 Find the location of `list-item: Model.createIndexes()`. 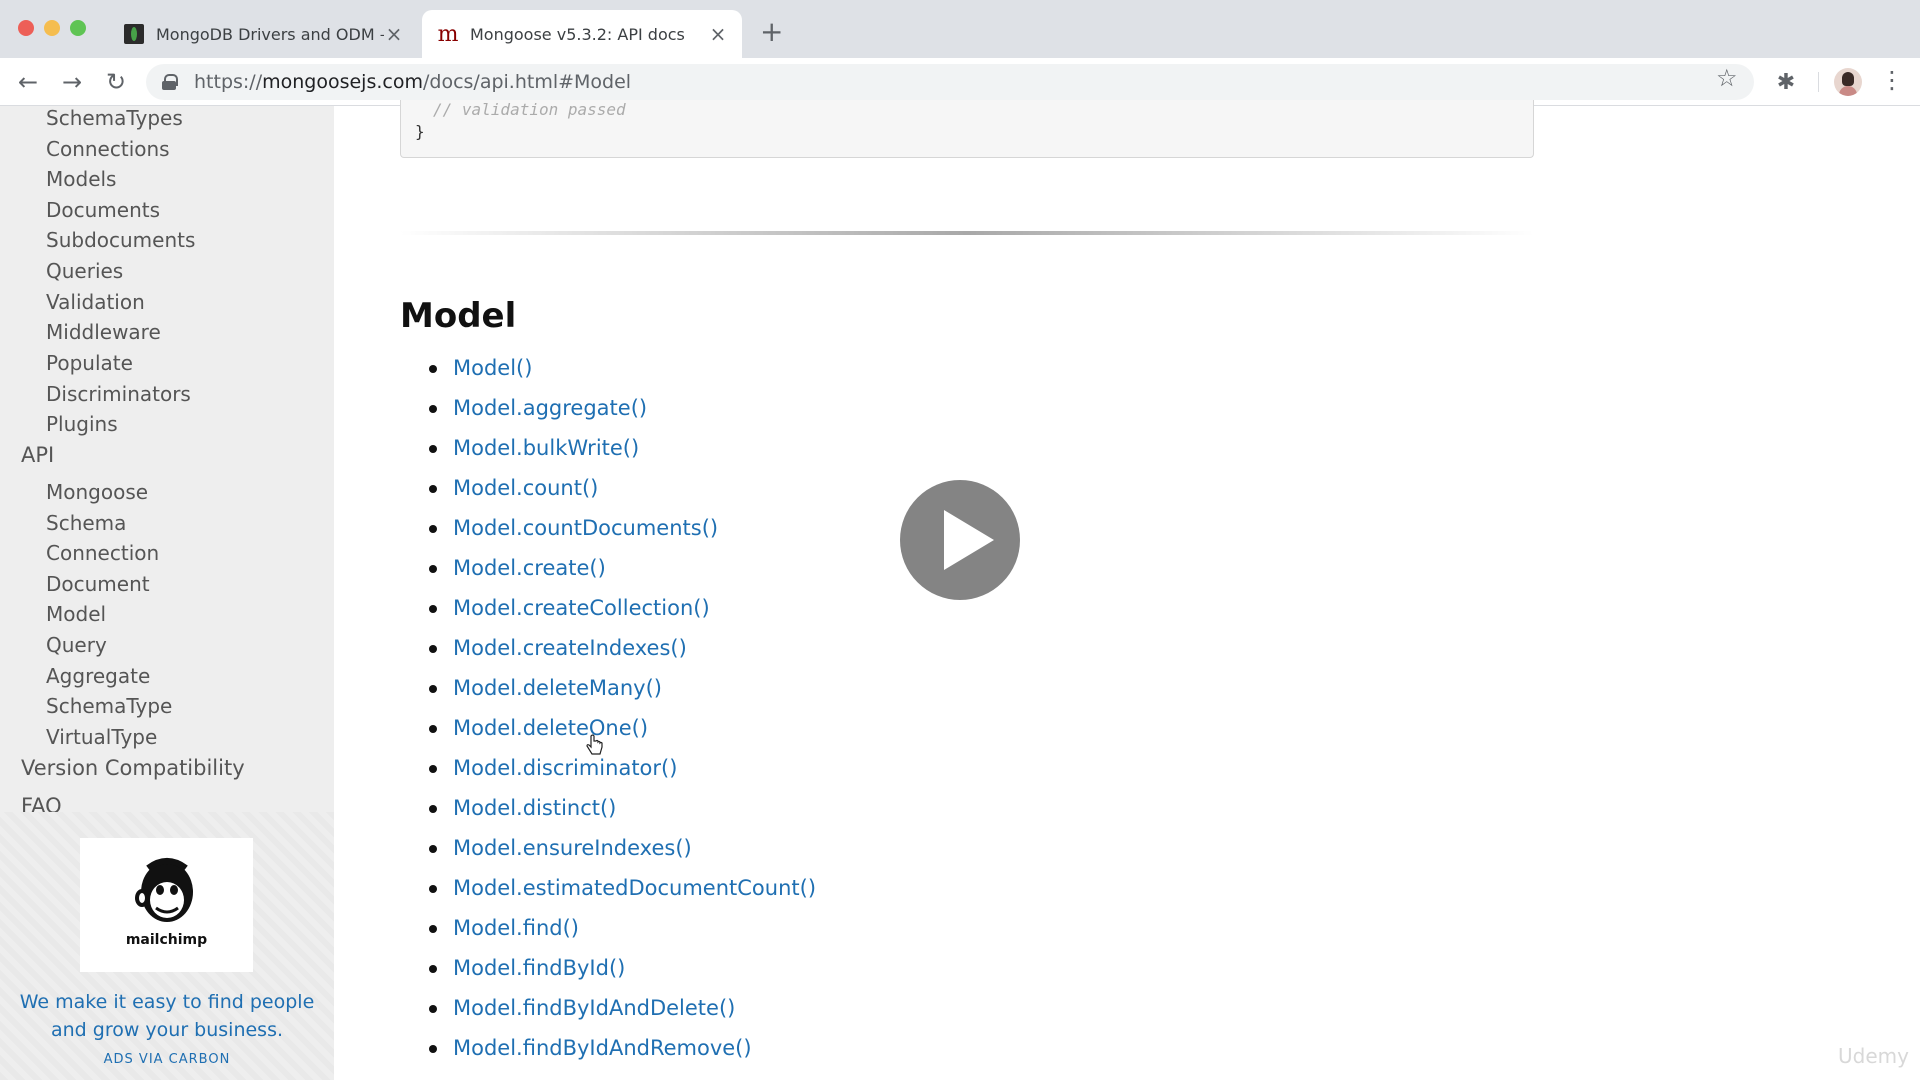

list-item: Model.createIndexes() is located at coordinates (608, 648).